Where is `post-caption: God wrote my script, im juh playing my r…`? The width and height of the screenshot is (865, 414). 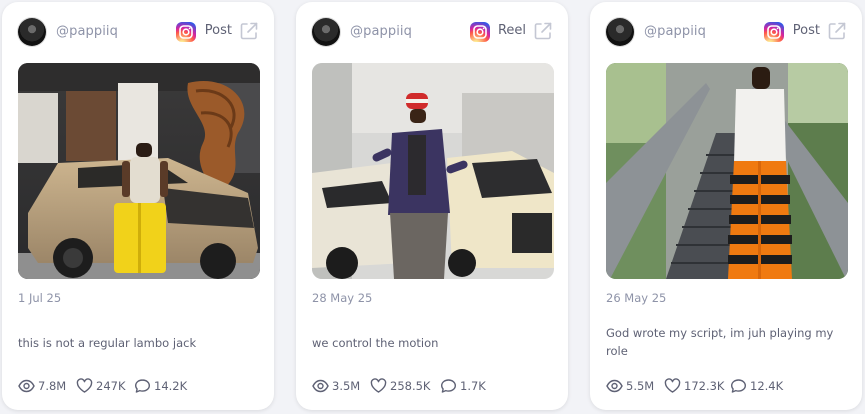
post-caption: God wrote my script, im juh playing my r… is located at coordinates (720, 342).